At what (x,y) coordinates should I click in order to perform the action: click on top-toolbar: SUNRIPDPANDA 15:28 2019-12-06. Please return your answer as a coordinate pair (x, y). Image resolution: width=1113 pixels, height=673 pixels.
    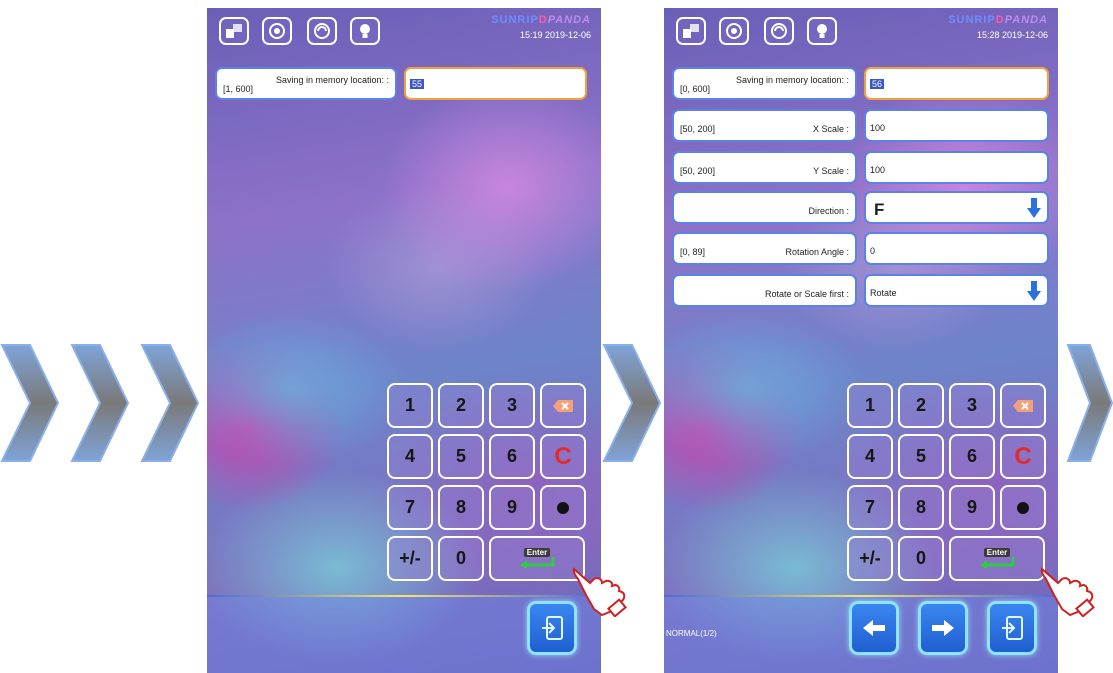
    Looking at the image, I should click on (861, 30).